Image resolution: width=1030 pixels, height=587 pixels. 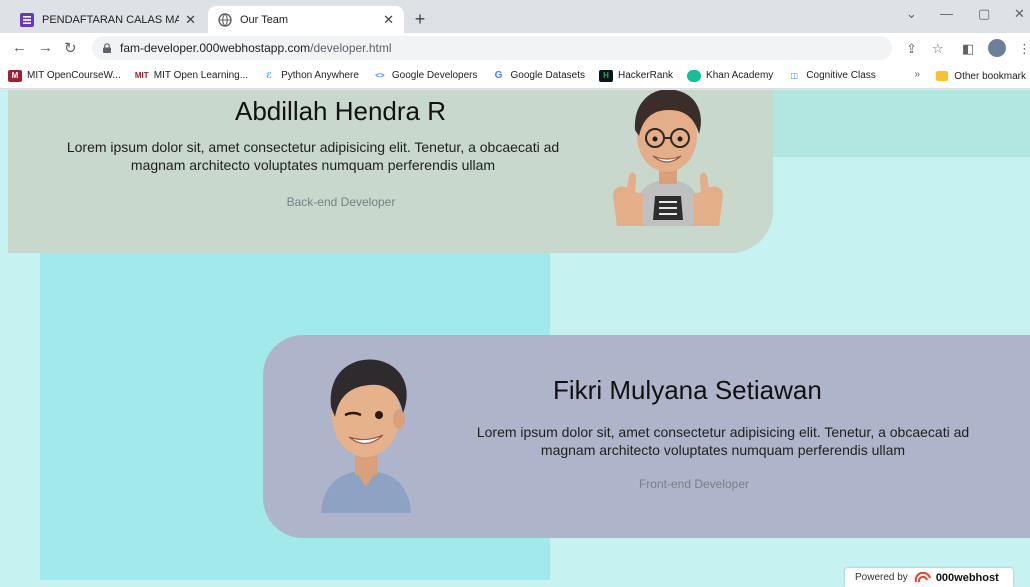 What do you see at coordinates (922, 576) in the screenshot?
I see `webhost-logo-icon` at bounding box center [922, 576].